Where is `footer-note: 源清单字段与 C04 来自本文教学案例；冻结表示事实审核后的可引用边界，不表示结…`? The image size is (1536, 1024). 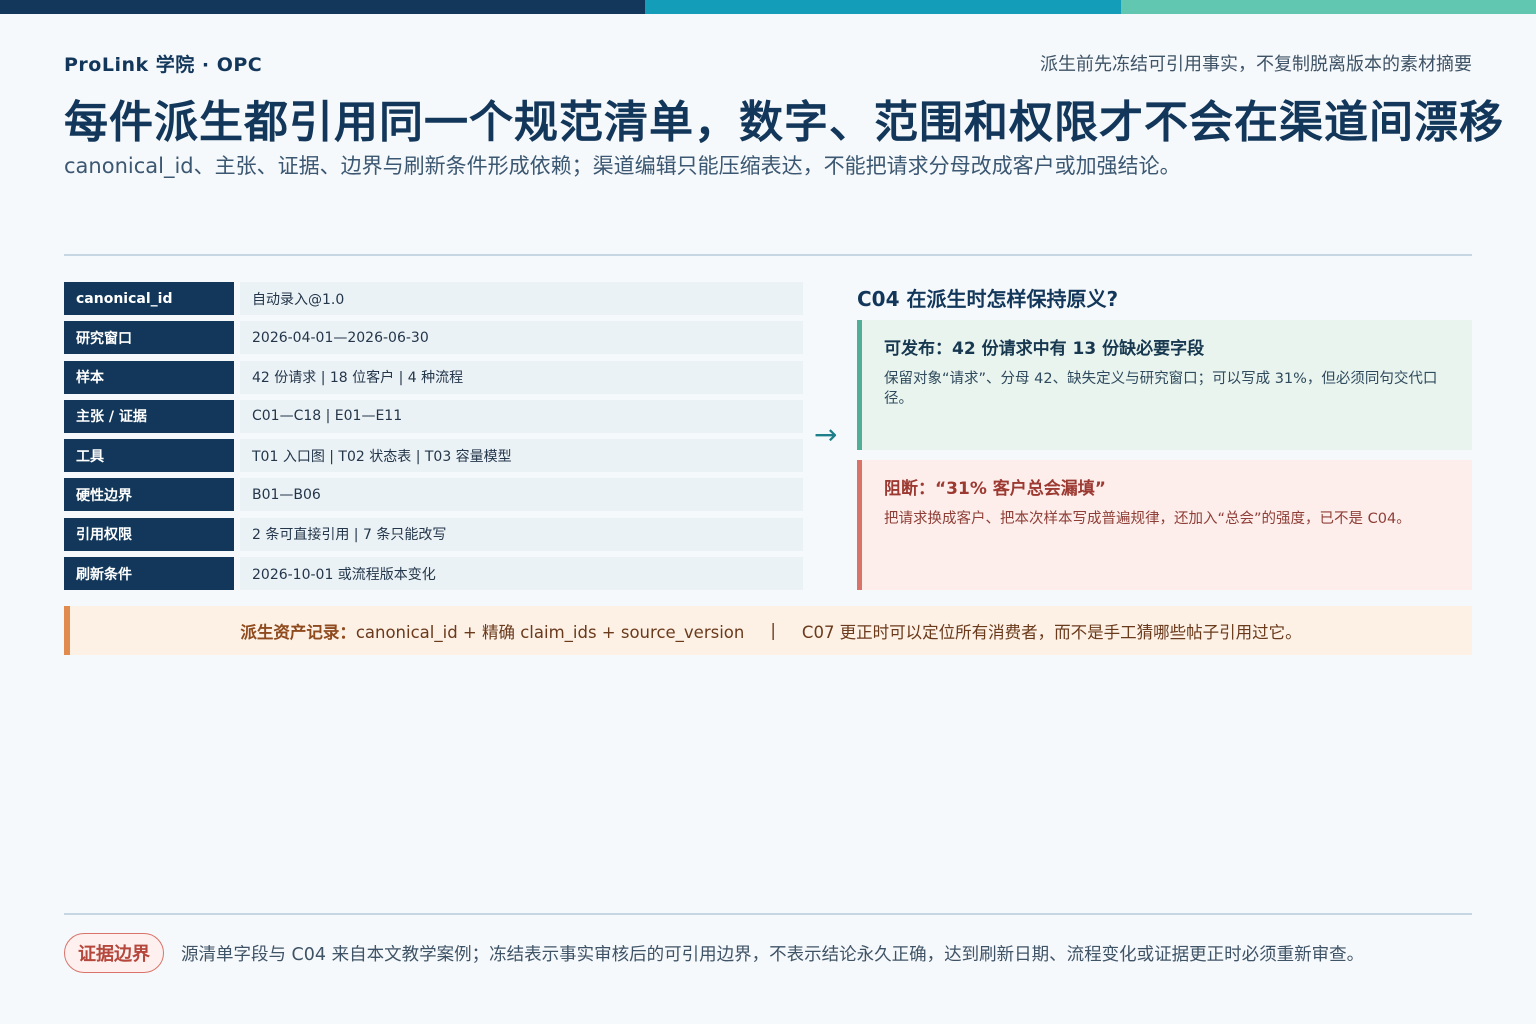 footer-note: 源清单字段与 C04 来自本文教学案例；冻结表示事实审核后的可引用边界，不表示结… is located at coordinates (773, 954).